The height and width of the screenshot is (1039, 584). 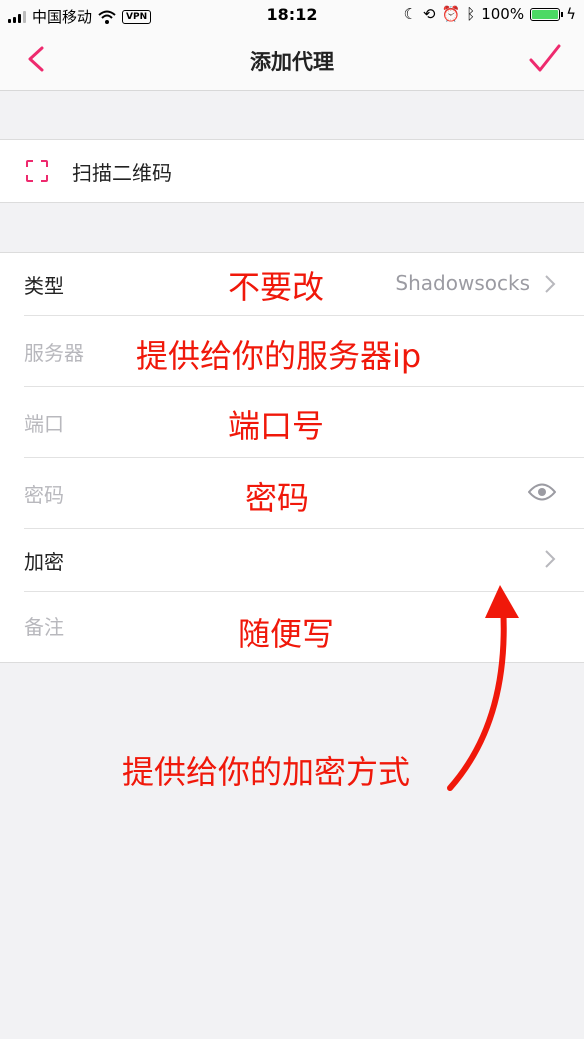 I want to click on alarm-icon: ⏰, so click(x=451, y=14).